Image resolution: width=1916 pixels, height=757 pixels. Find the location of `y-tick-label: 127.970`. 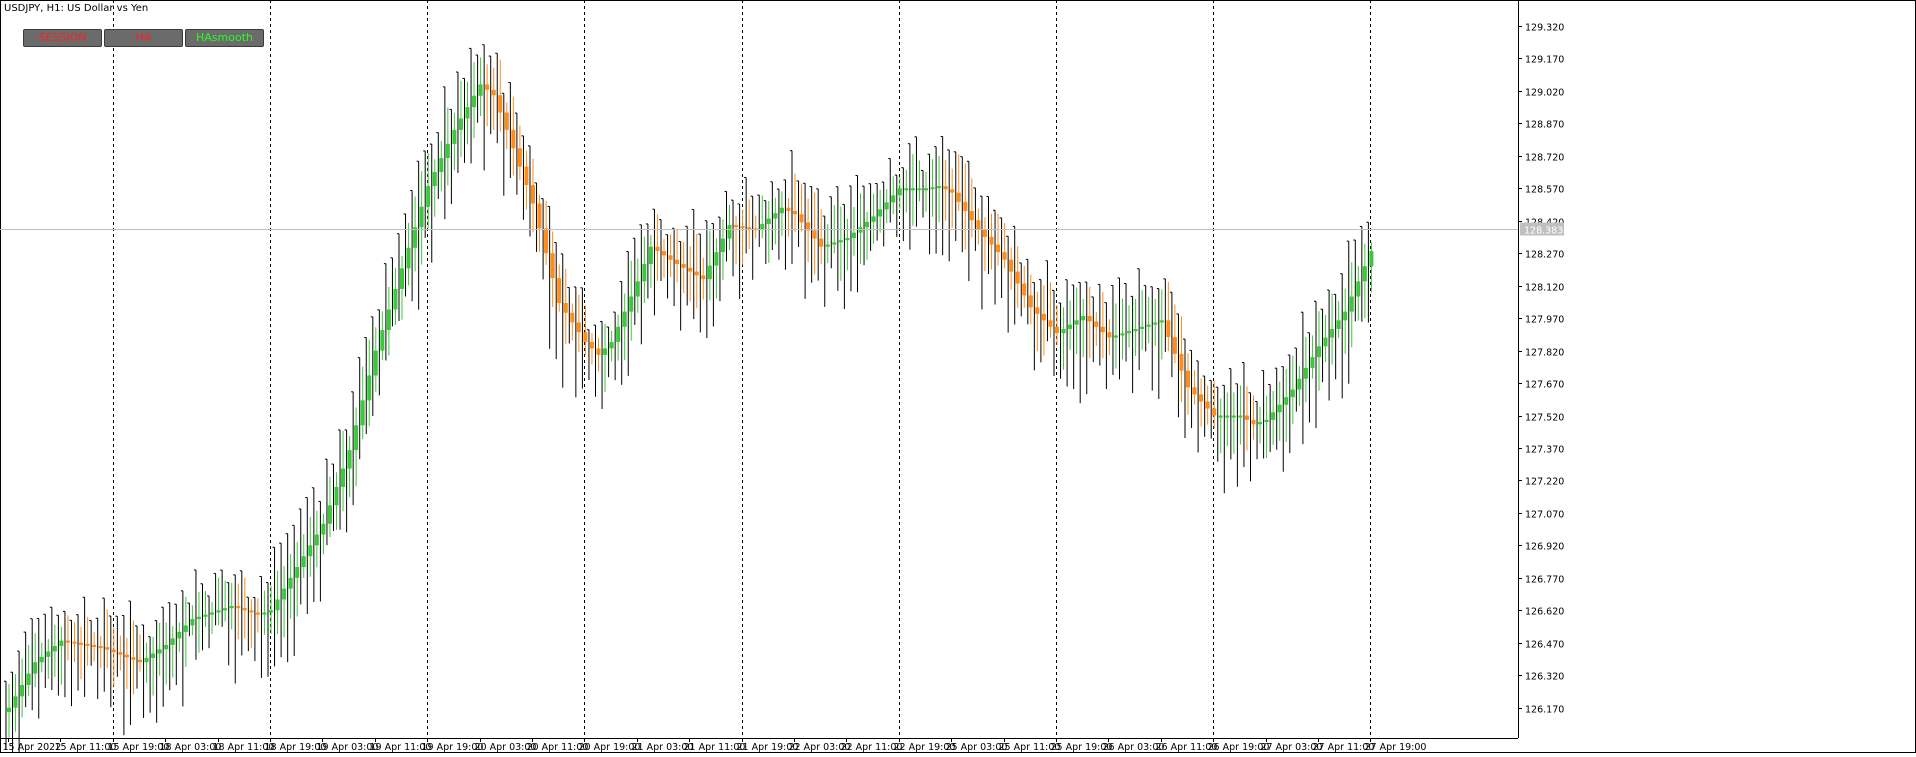

y-tick-label: 127.970 is located at coordinates (1544, 320).